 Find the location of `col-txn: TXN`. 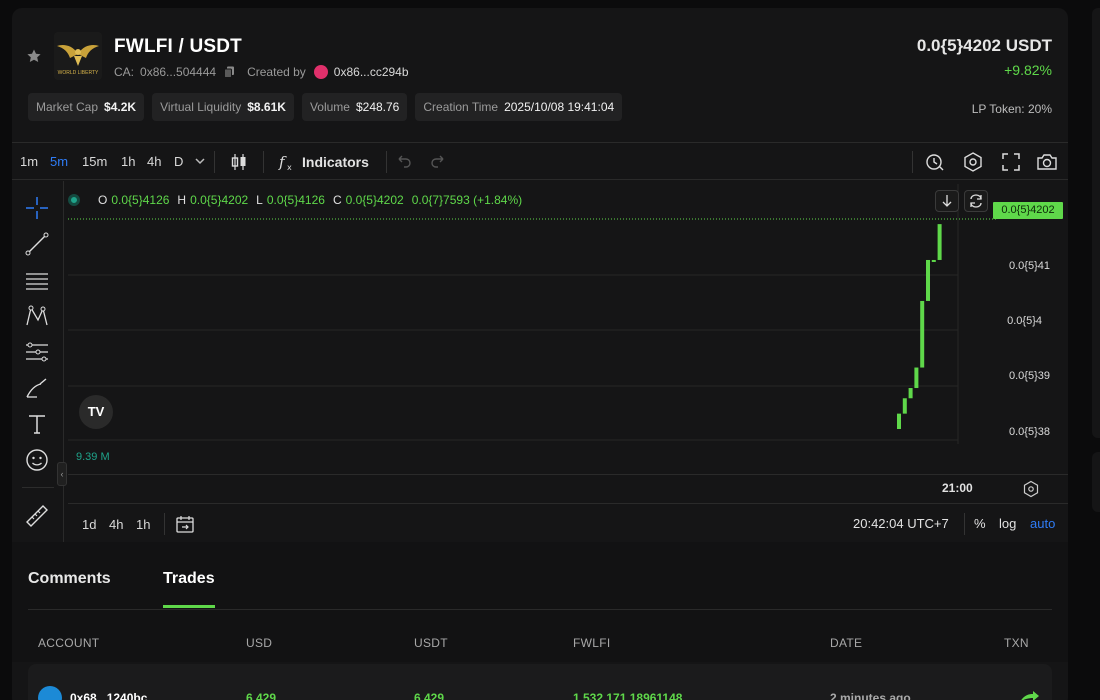

col-txn: TXN is located at coordinates (1016, 643).